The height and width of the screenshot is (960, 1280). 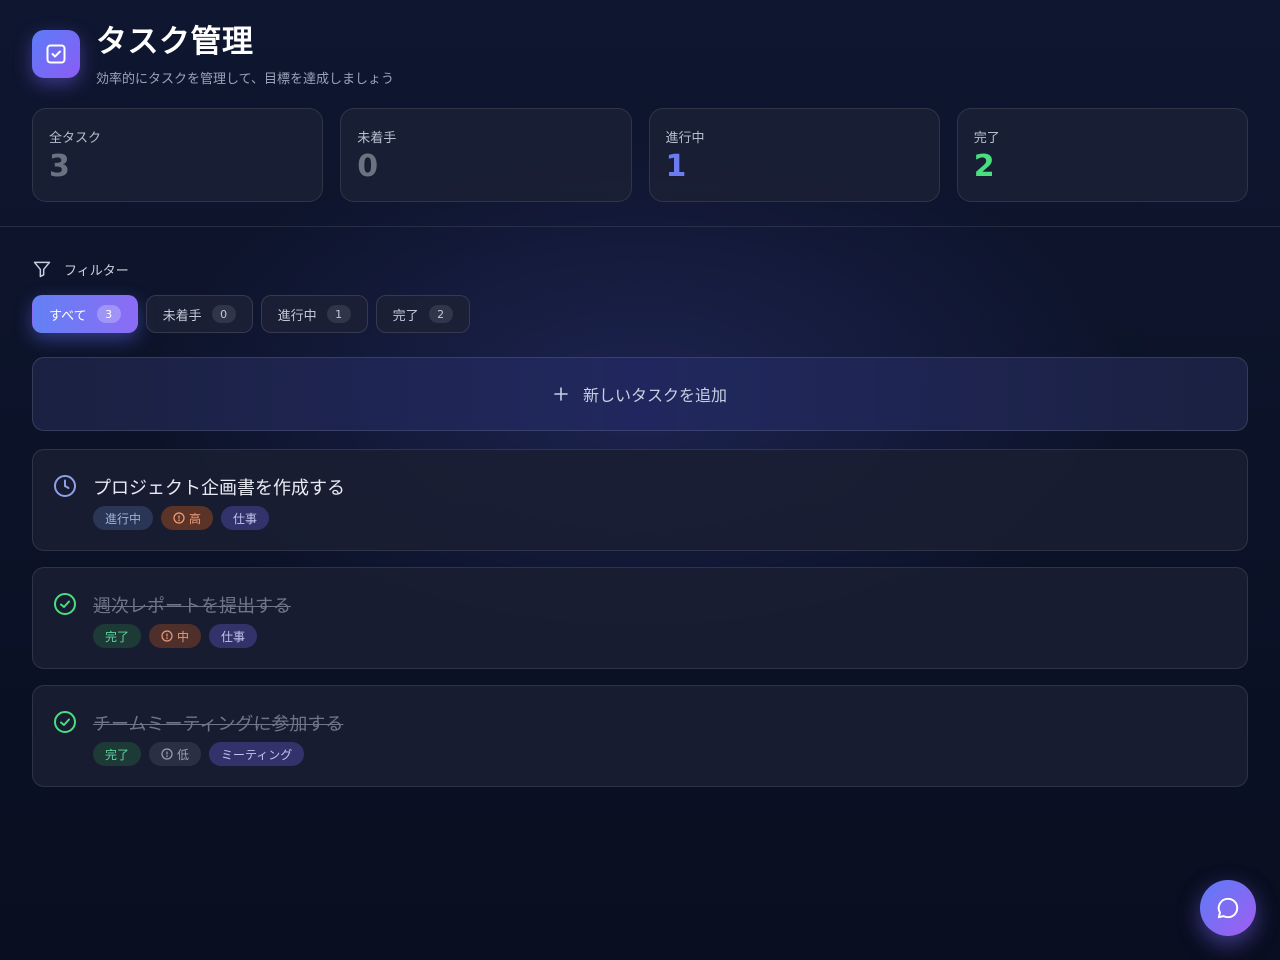 What do you see at coordinates (794, 155) in the screenshot?
I see `stat-card-in-progress: 進行中 1` at bounding box center [794, 155].